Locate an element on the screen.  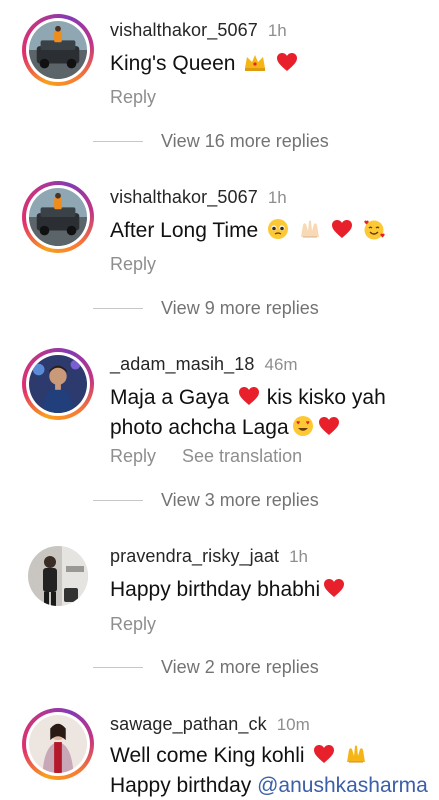
comment-text: King's Queen is located at coordinates (272, 64).